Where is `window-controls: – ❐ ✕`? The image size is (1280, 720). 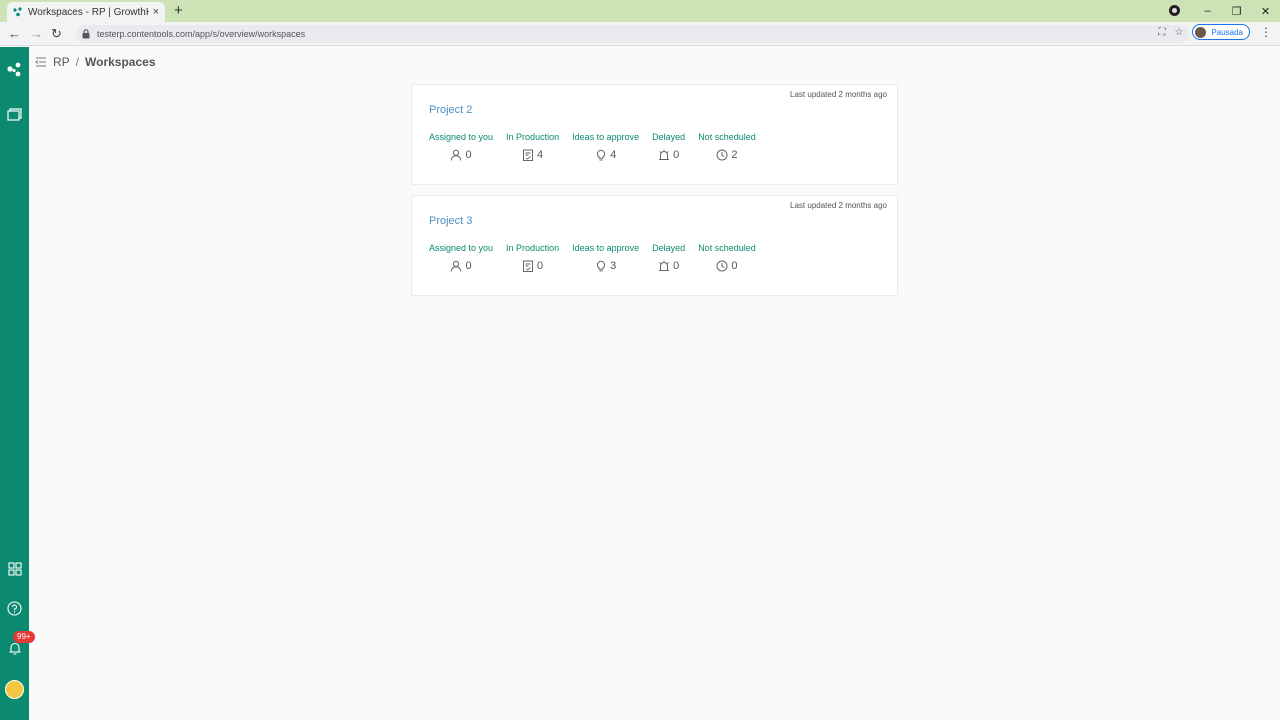
window-controls: – ❐ ✕ is located at coordinates (1236, 11).